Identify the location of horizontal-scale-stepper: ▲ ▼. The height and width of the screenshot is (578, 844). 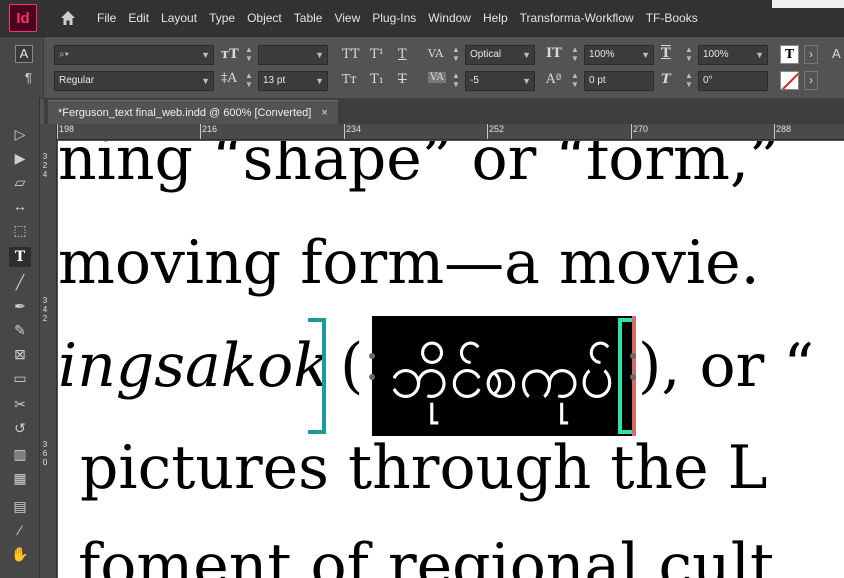
(689, 55).